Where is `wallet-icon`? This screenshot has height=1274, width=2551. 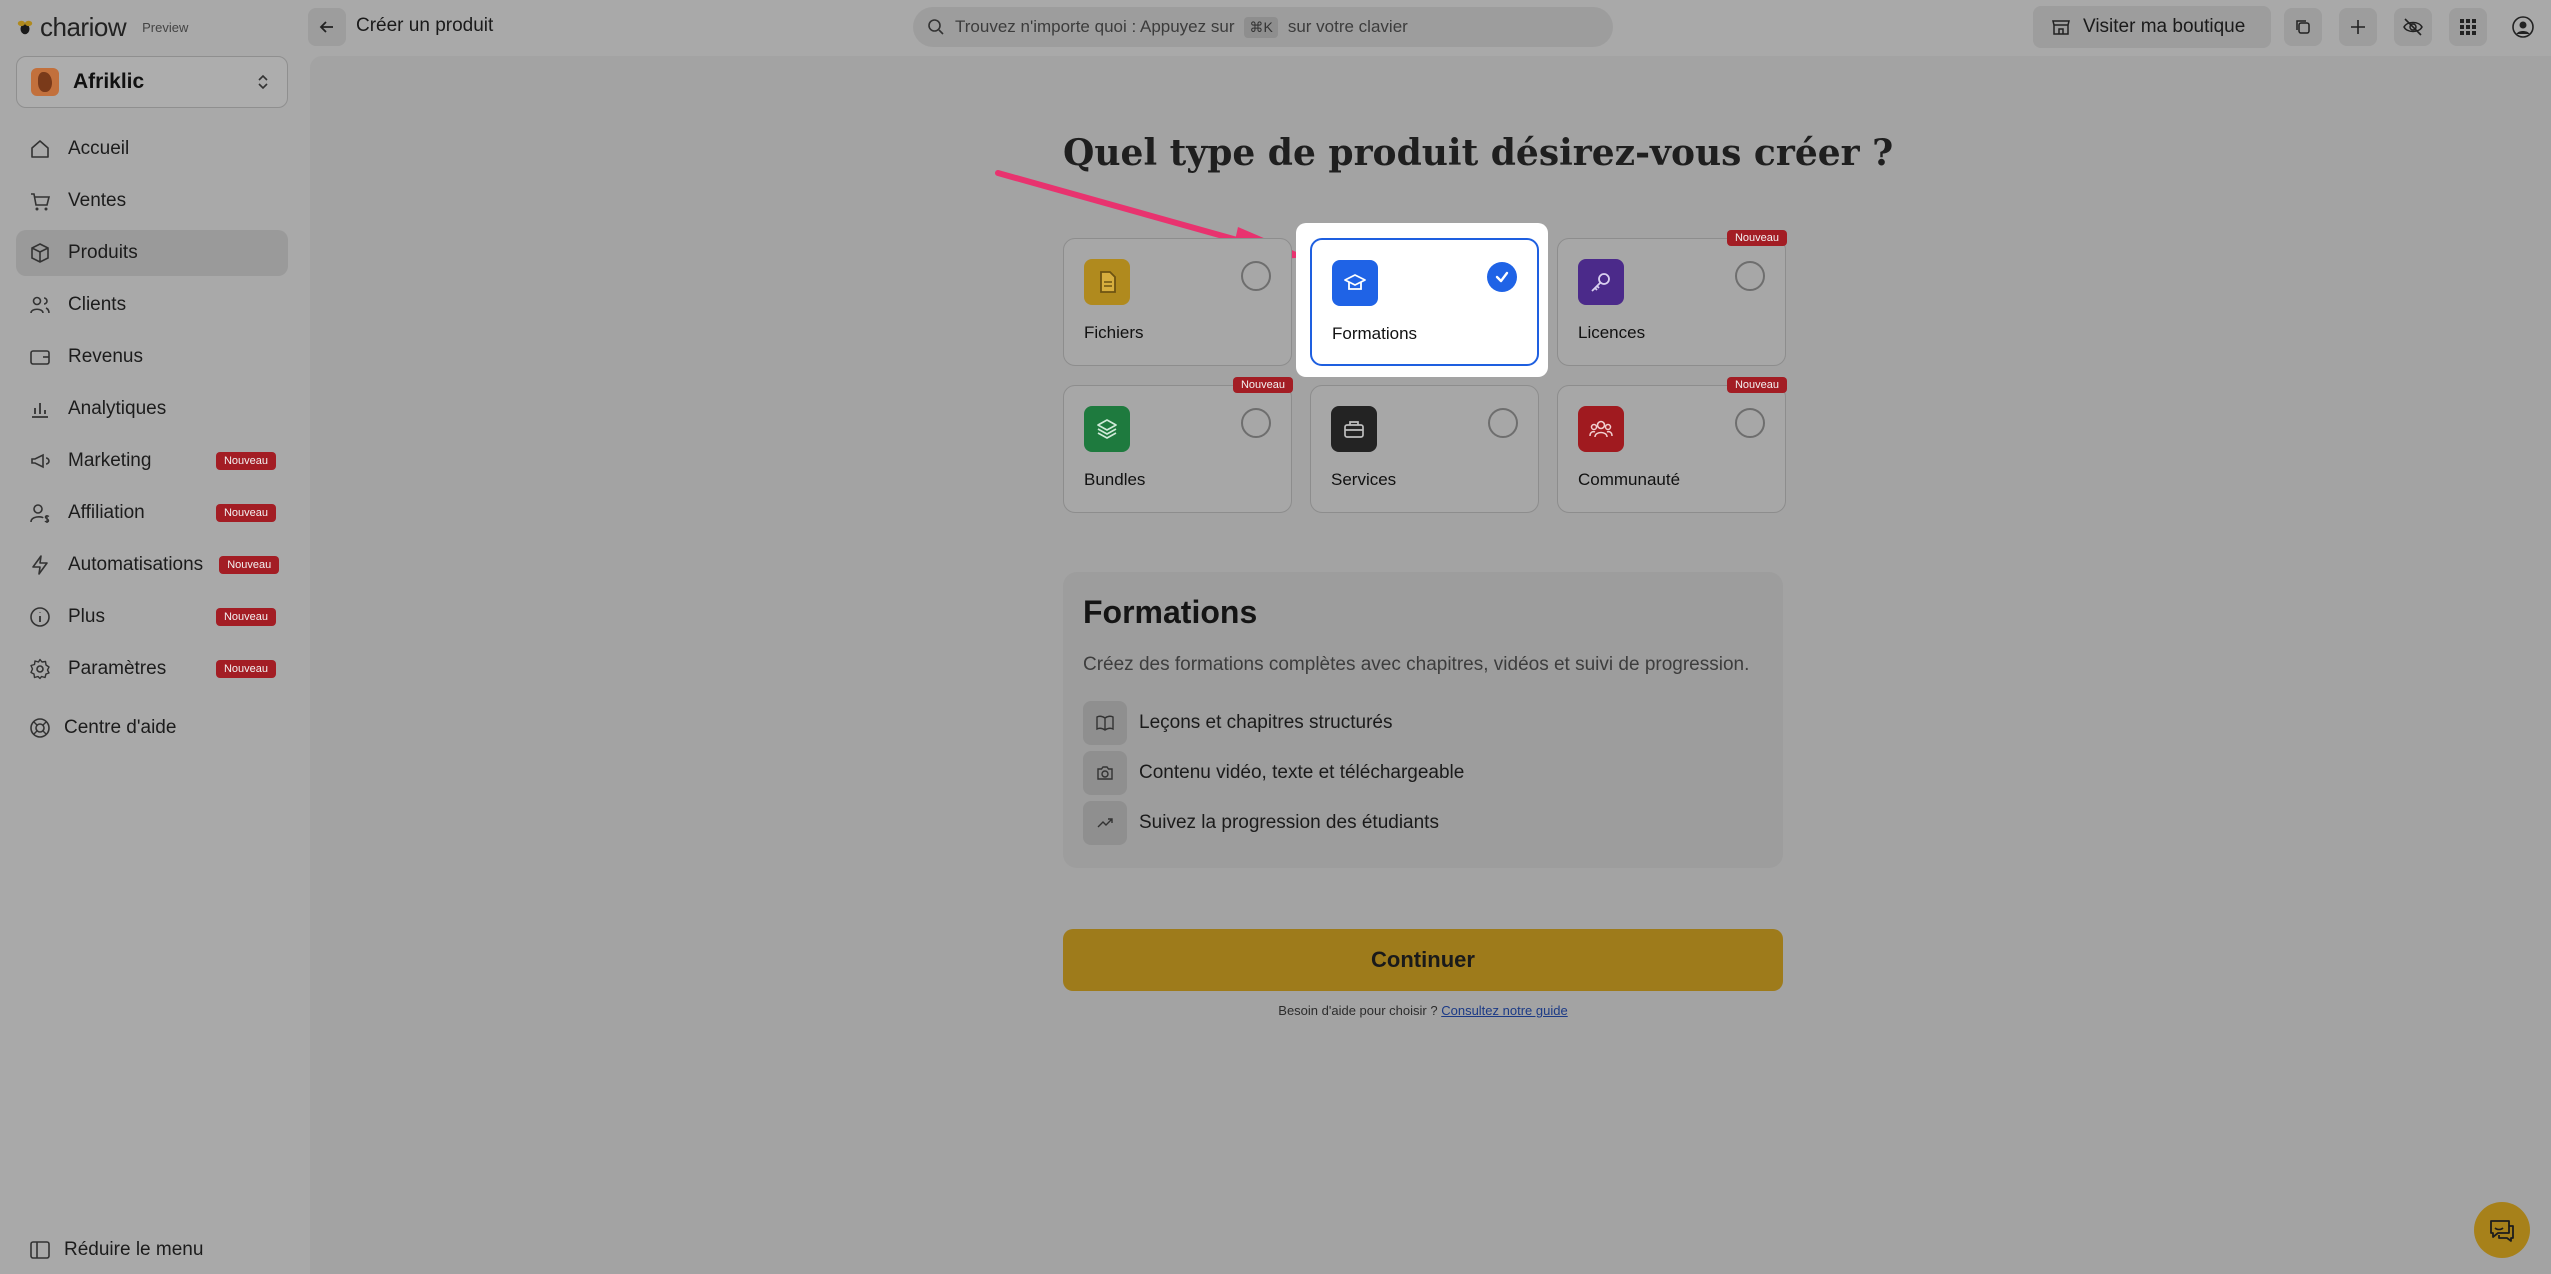 wallet-icon is located at coordinates (40, 357).